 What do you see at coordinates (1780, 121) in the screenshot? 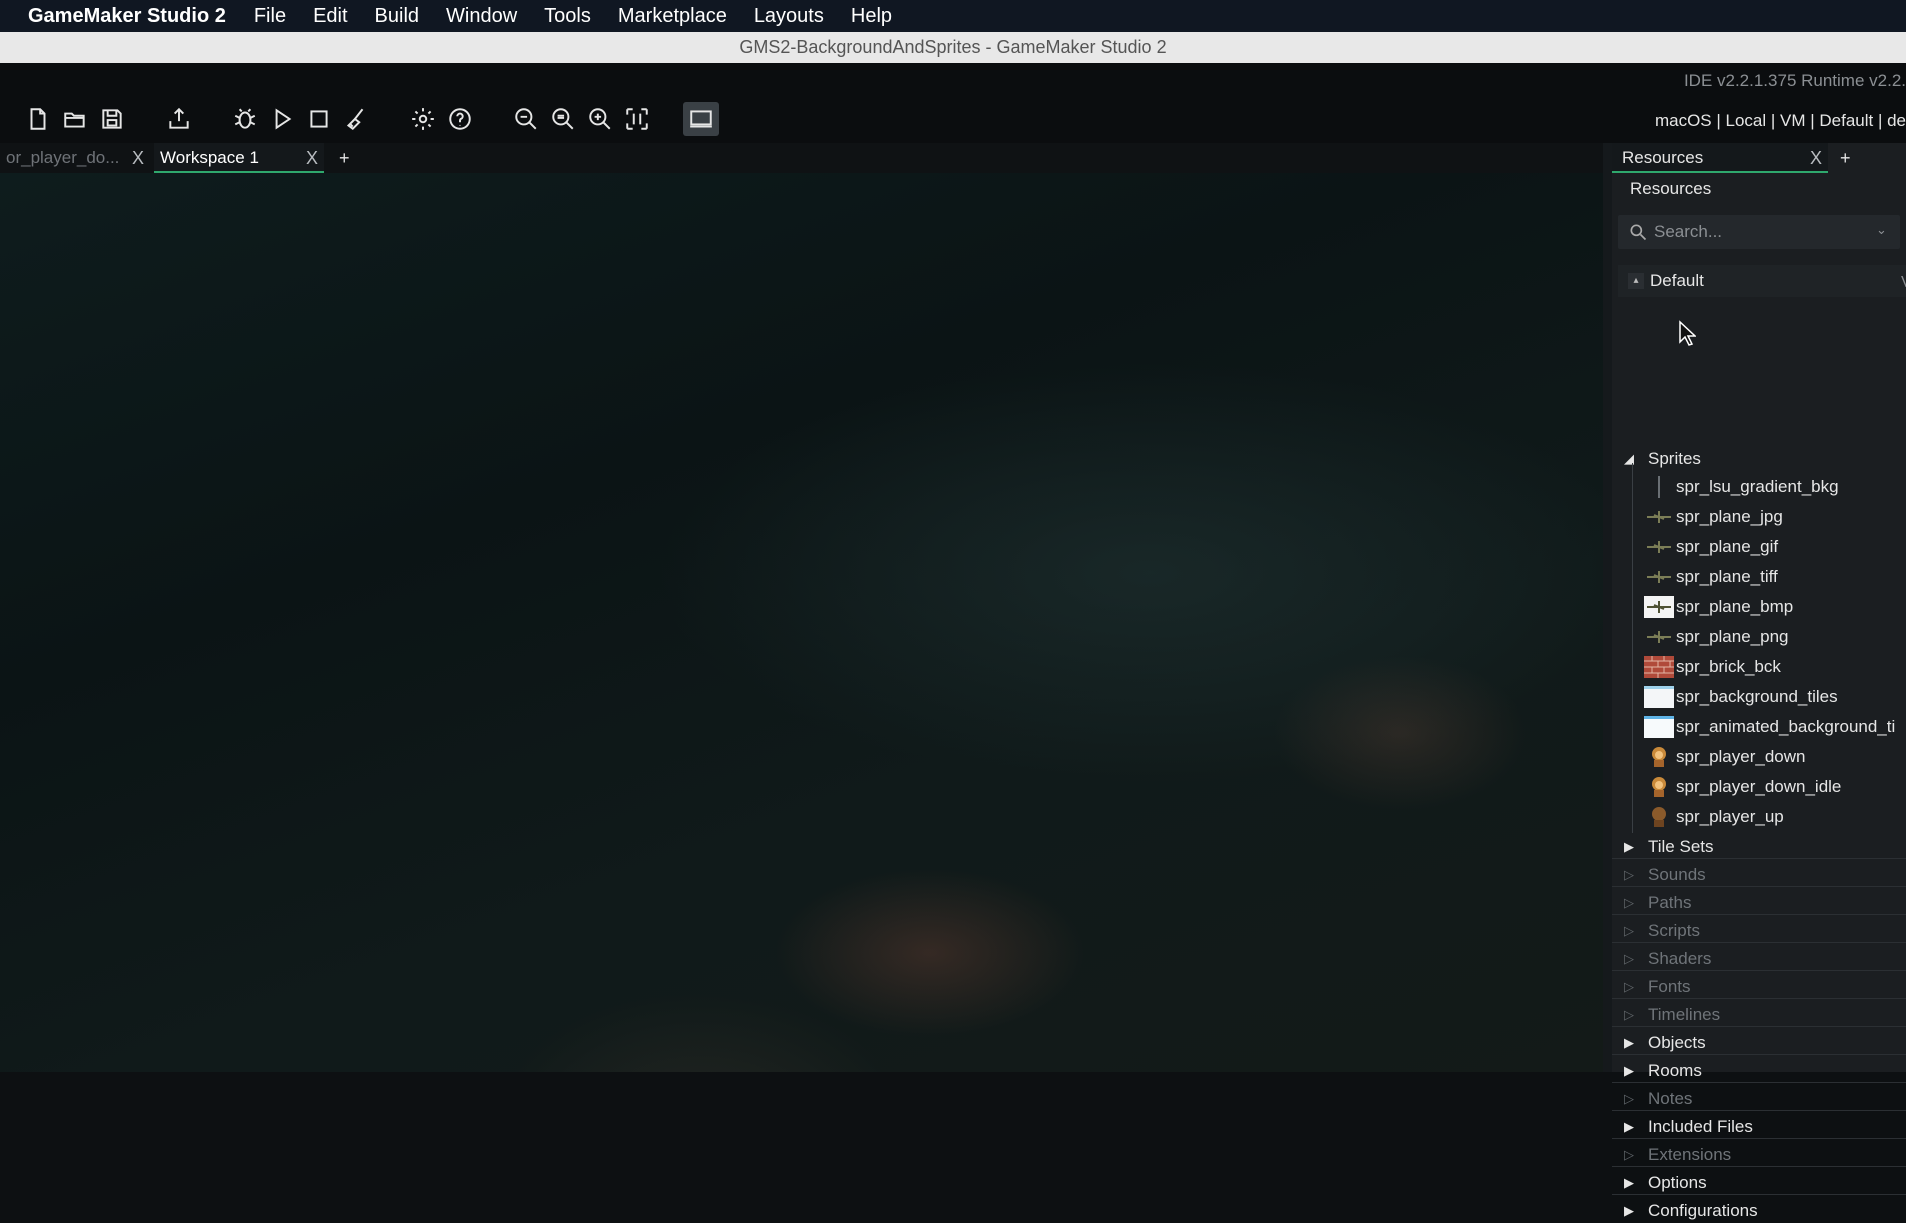
I see `target-selector: macOS | Local | VM | Default | de` at bounding box center [1780, 121].